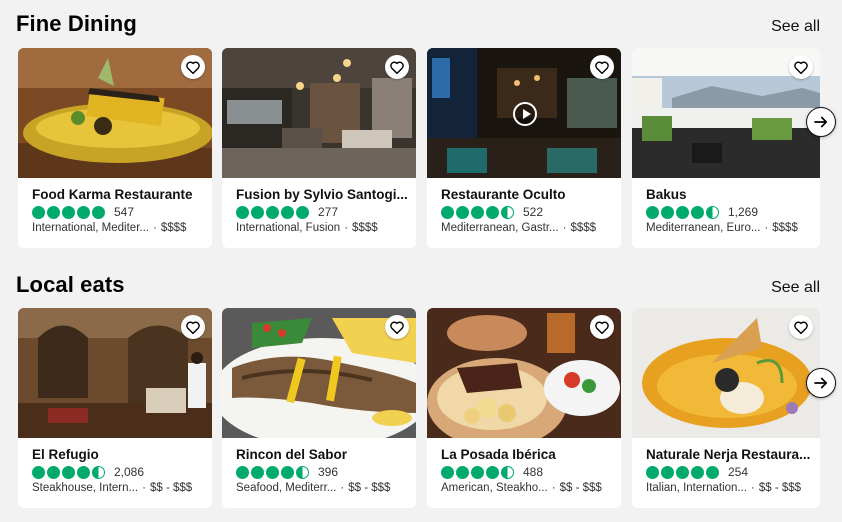 The image size is (842, 522). I want to click on restaurant-name: El Refugio, so click(118, 454).